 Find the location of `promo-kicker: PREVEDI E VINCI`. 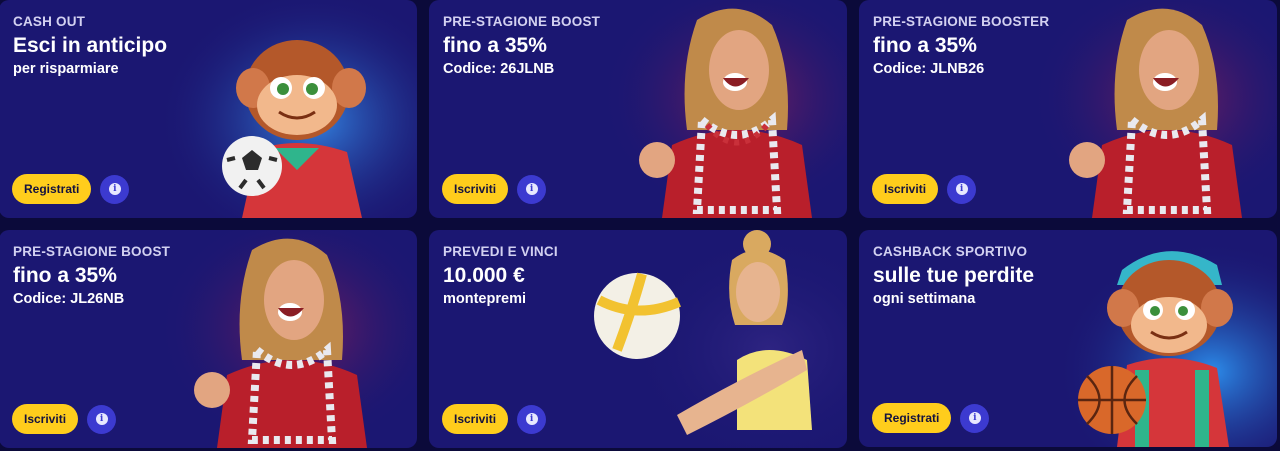

promo-kicker: PREVEDI E VINCI is located at coordinates (500, 251).